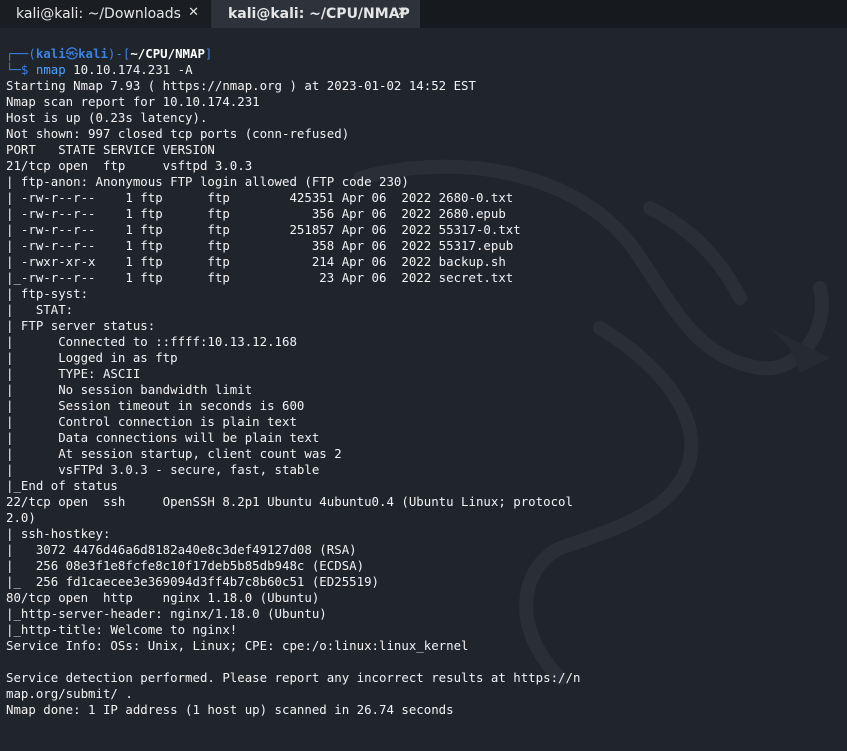 The image size is (847, 751). I want to click on output-line: |_End of status, so click(62, 485).